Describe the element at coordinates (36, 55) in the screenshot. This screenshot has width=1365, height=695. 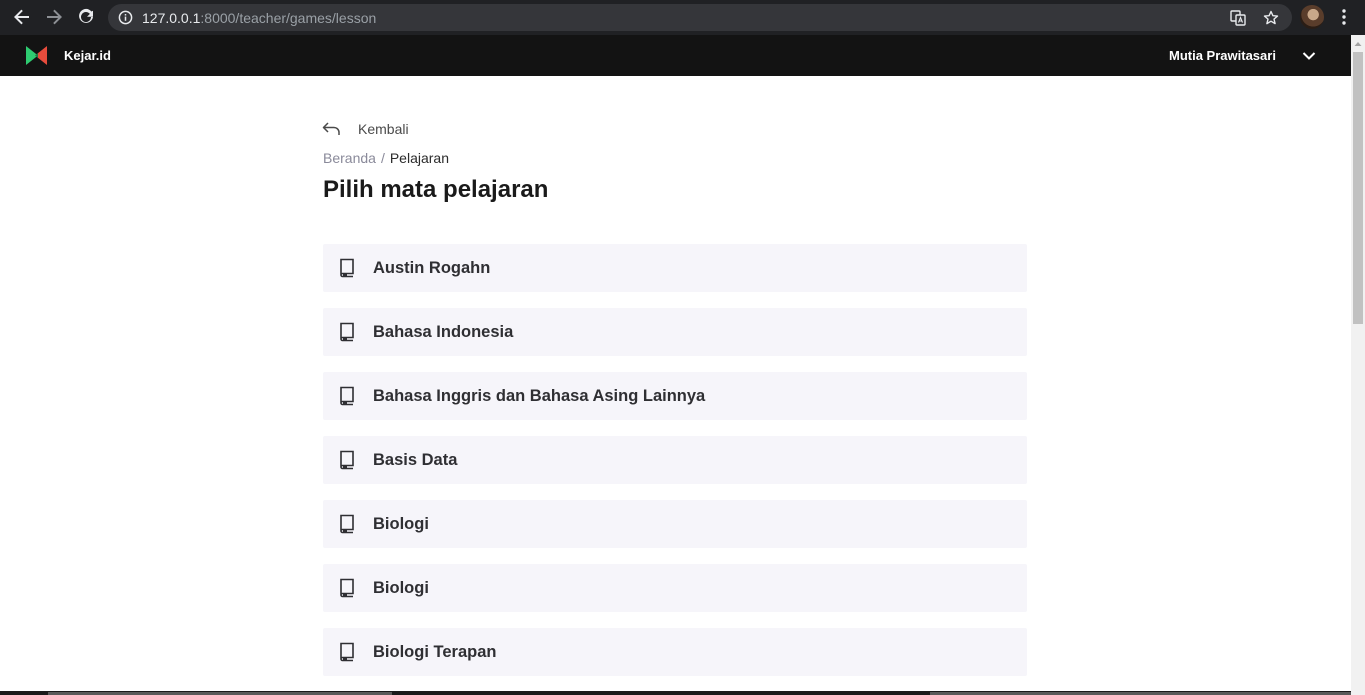
I see `kejar-logo-icon` at that location.